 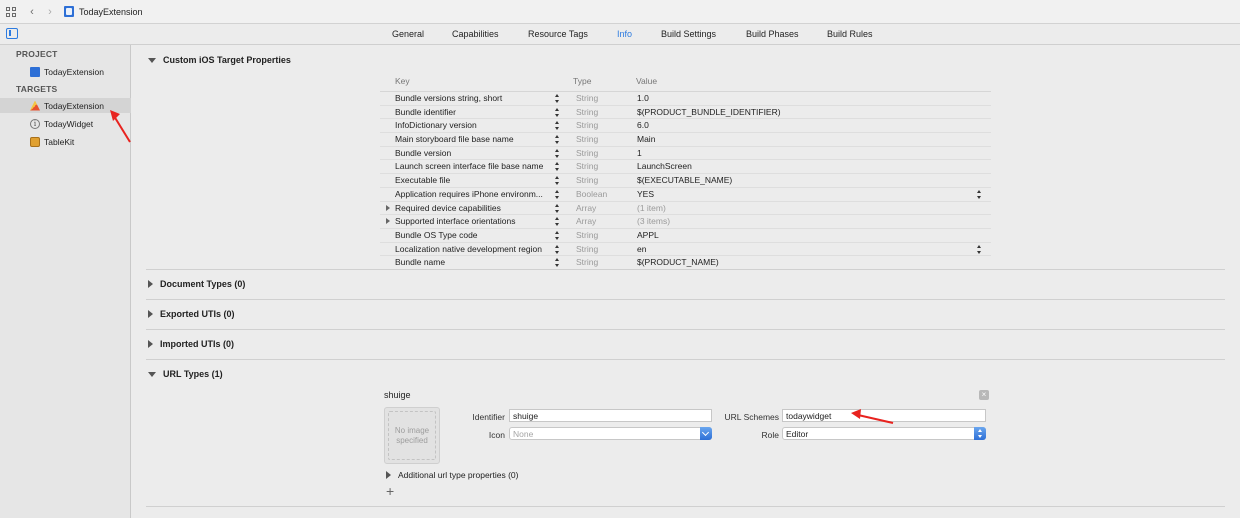 I want to click on table-row: Main storyboard file base name String Main, so click(x=685, y=140).